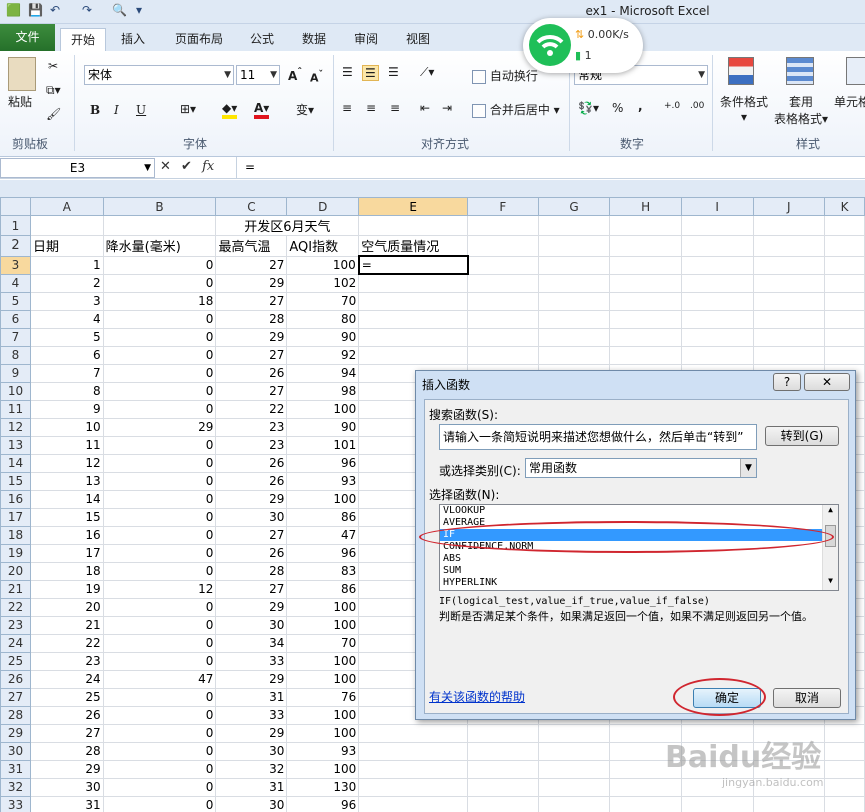 The width and height of the screenshot is (865, 812). I want to click on bold-button: B, so click(95, 110).